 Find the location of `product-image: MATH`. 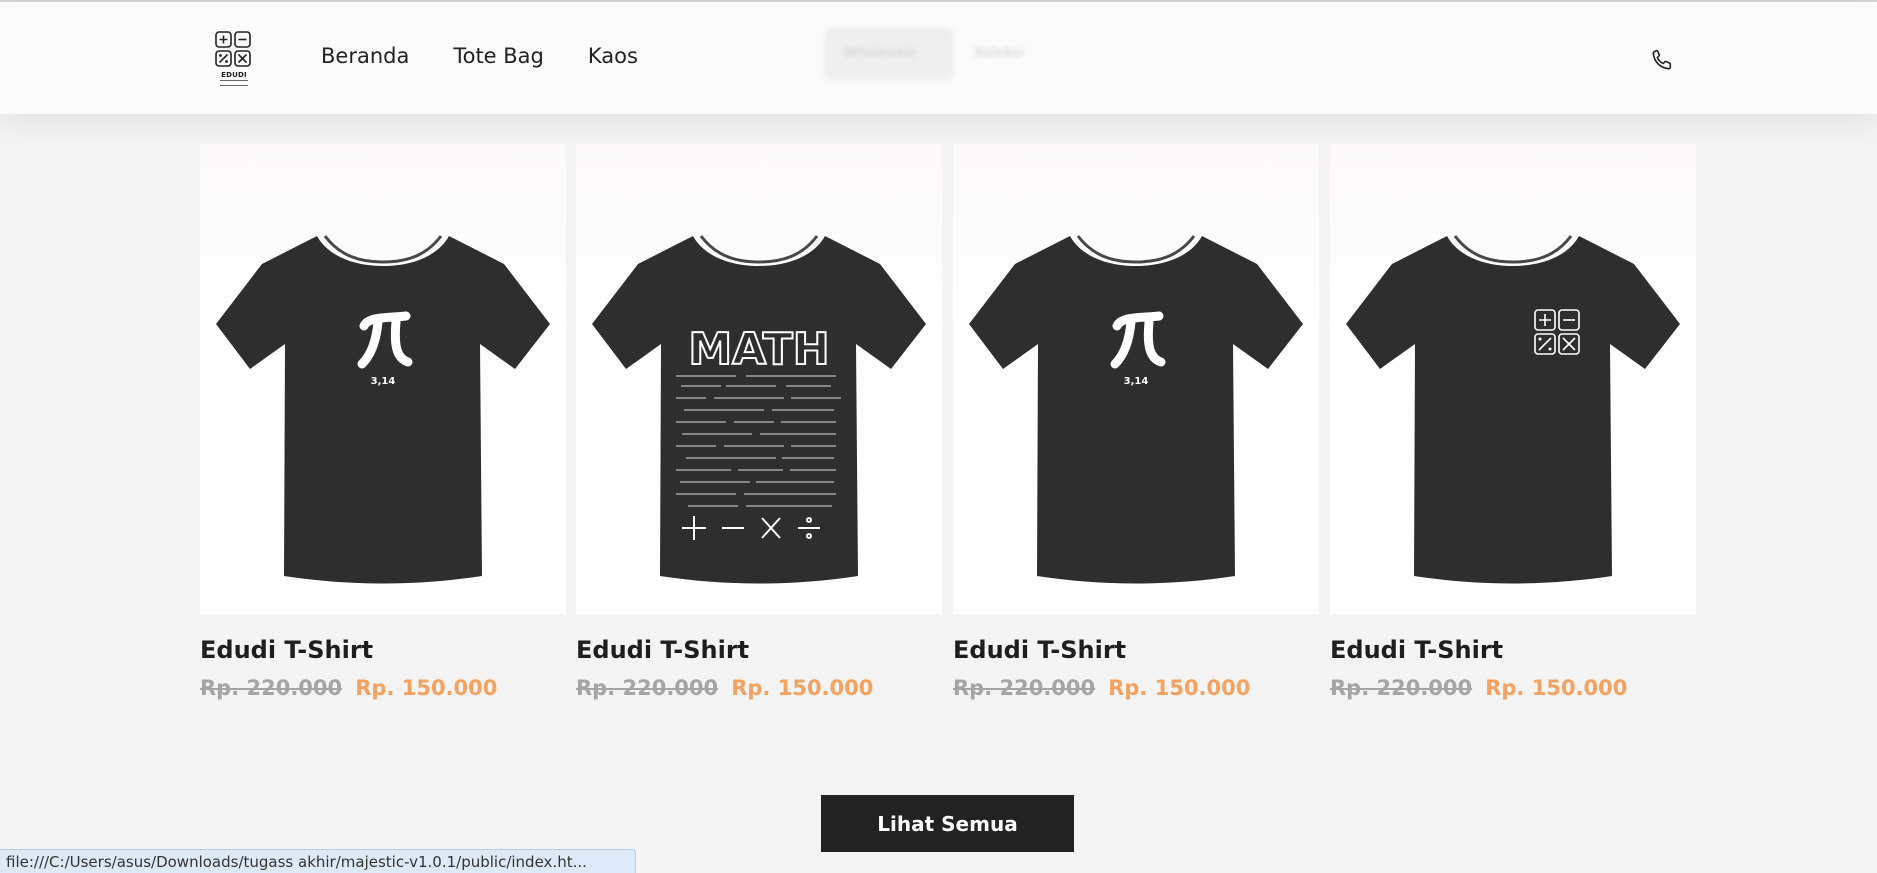

product-image: MATH is located at coordinates (759, 379).